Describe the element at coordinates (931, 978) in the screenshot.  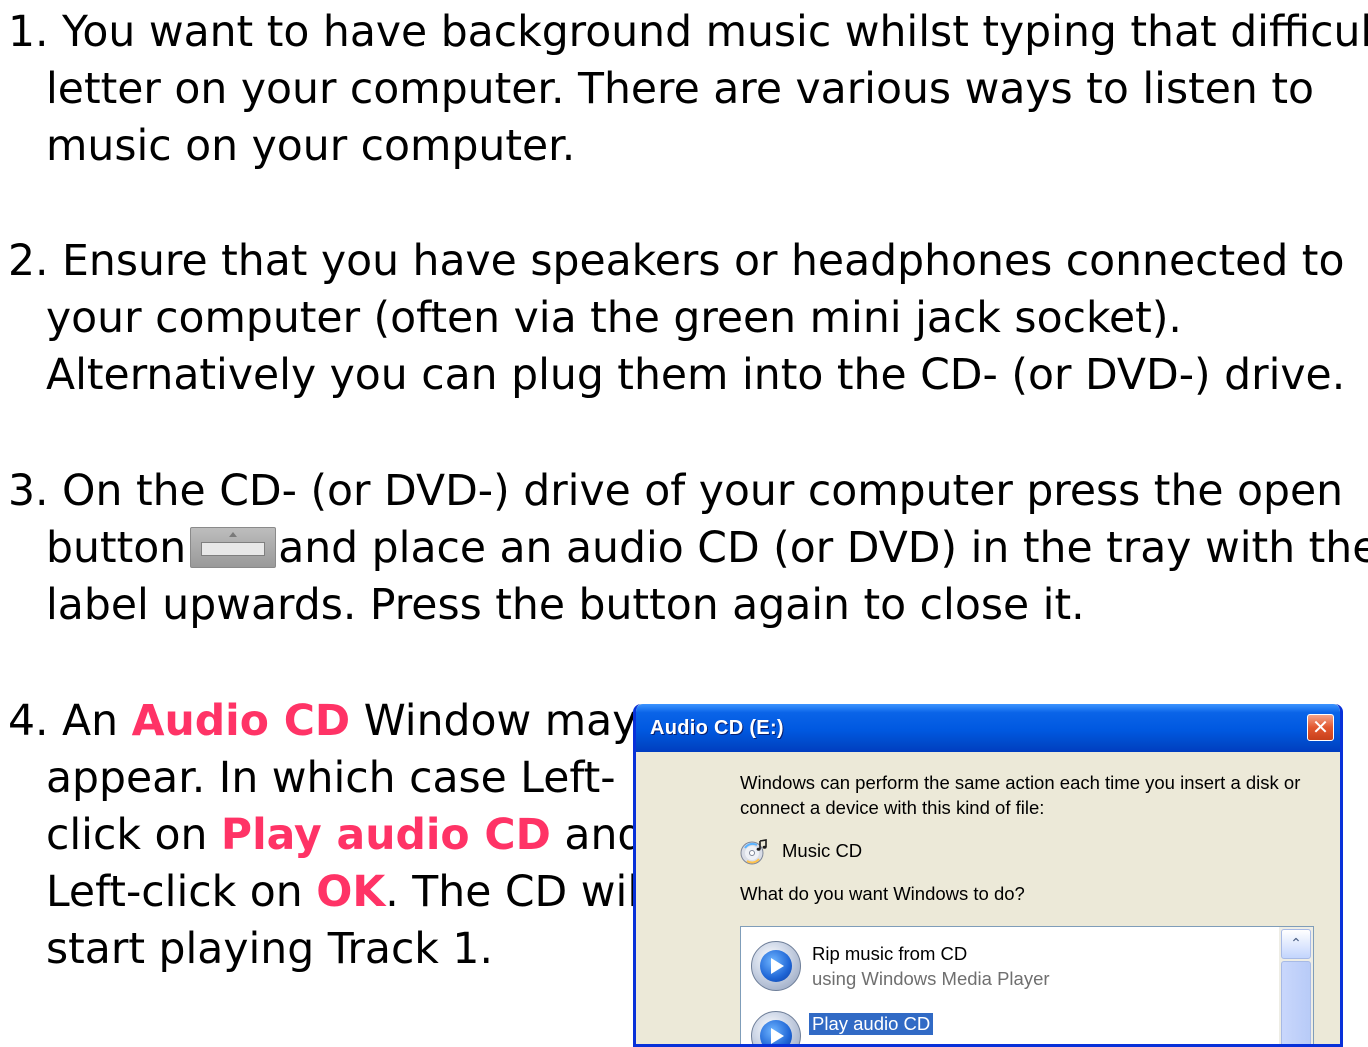
I see `option-sublabel: using Windows Media Player` at that location.